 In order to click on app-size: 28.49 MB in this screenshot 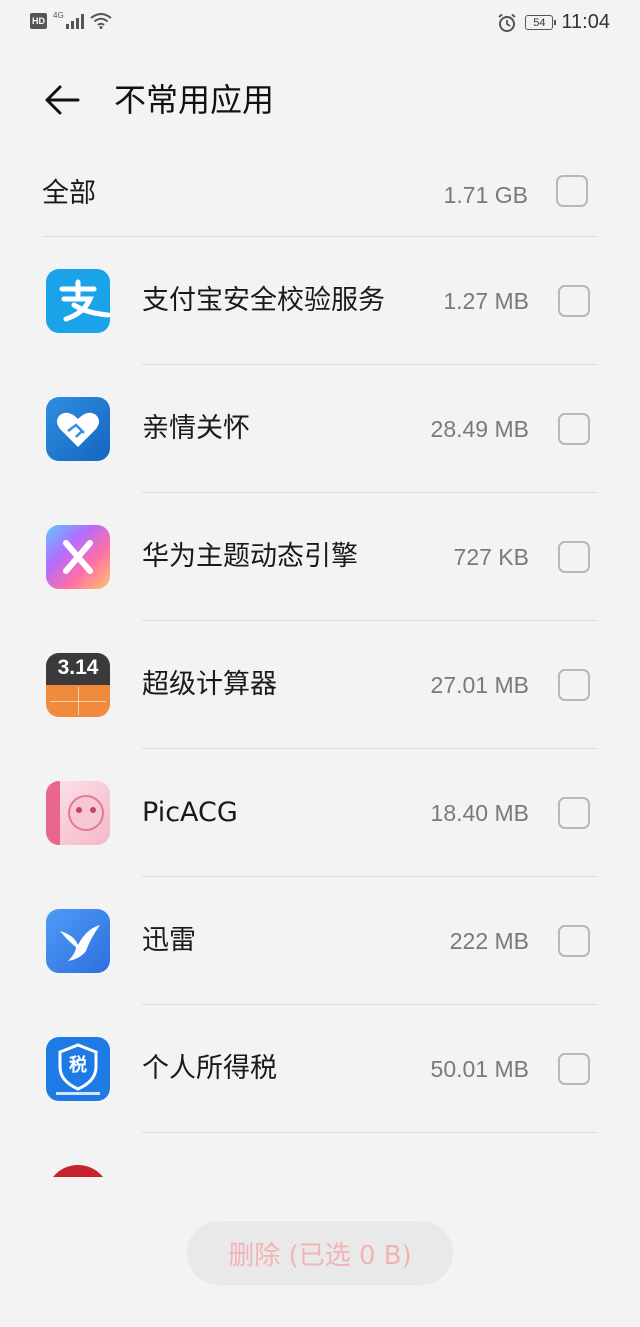, I will do `click(479, 429)`.